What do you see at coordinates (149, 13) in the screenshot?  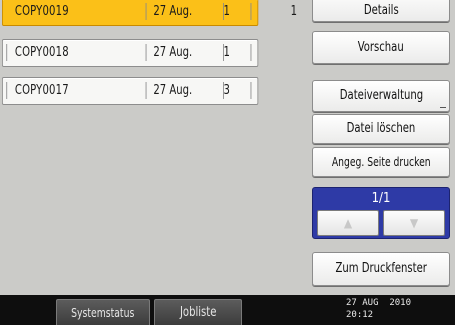 I see `job-row-copy0019: COPY0019 27 Aug. 1 1` at bounding box center [149, 13].